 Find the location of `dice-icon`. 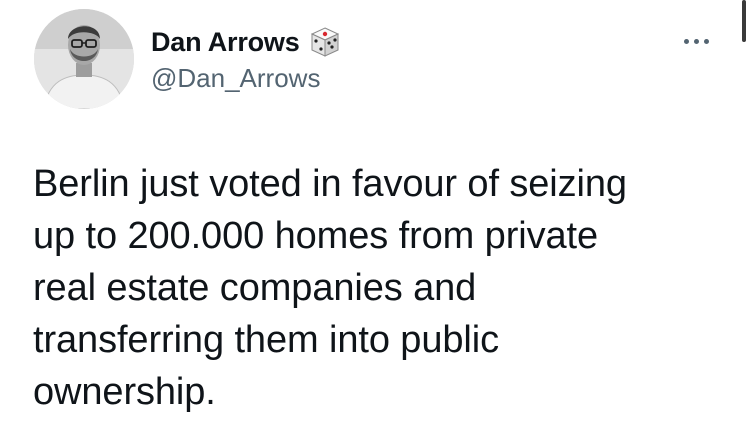

dice-icon is located at coordinates (324, 42).